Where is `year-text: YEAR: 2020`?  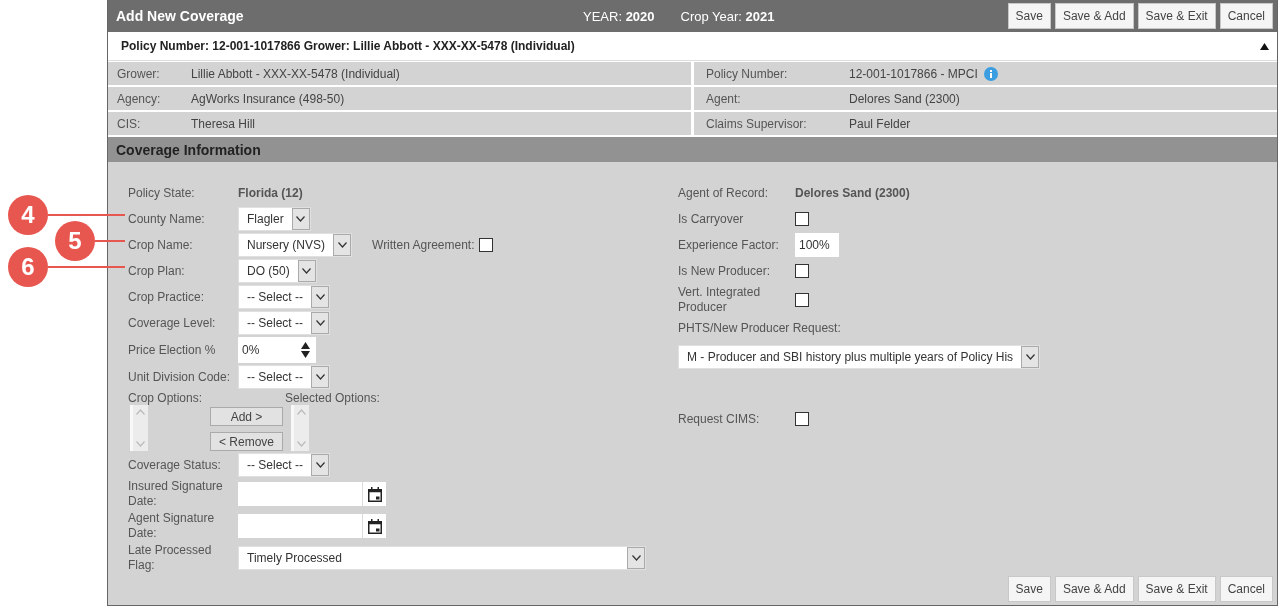
year-text: YEAR: 2020 is located at coordinates (619, 16).